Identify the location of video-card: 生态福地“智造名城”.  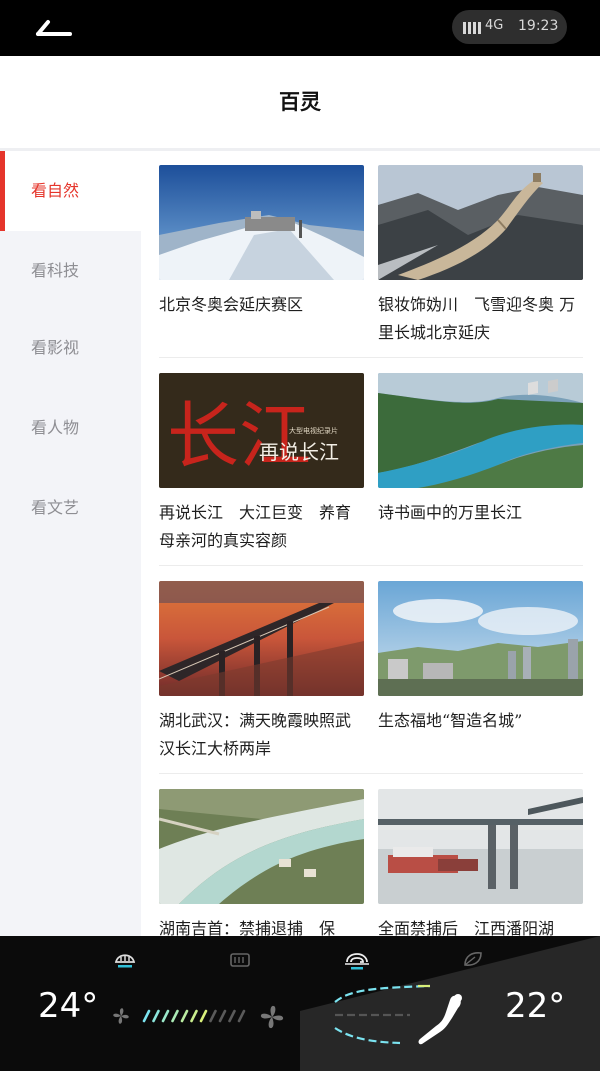
(480, 672).